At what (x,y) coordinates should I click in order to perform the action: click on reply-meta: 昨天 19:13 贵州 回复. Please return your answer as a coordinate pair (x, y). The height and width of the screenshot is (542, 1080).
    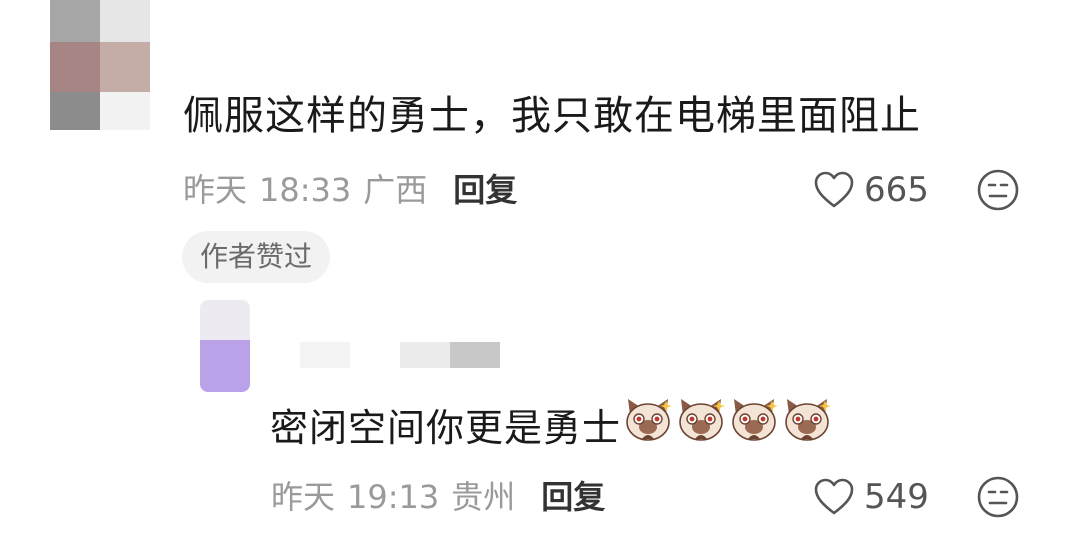
    Looking at the image, I should click on (438, 497).